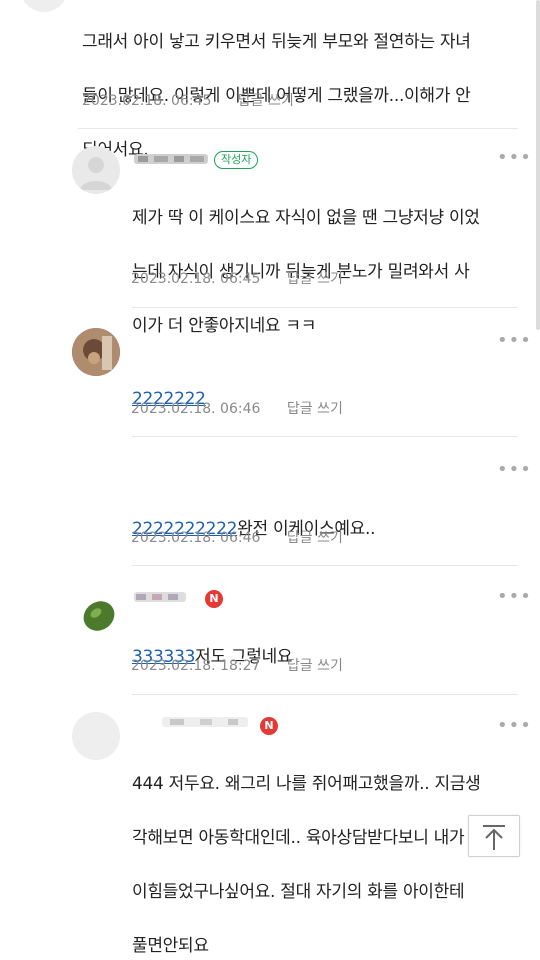 Image resolution: width=540 pixels, height=960 pixels. I want to click on scrollbar, so click(538, 165).